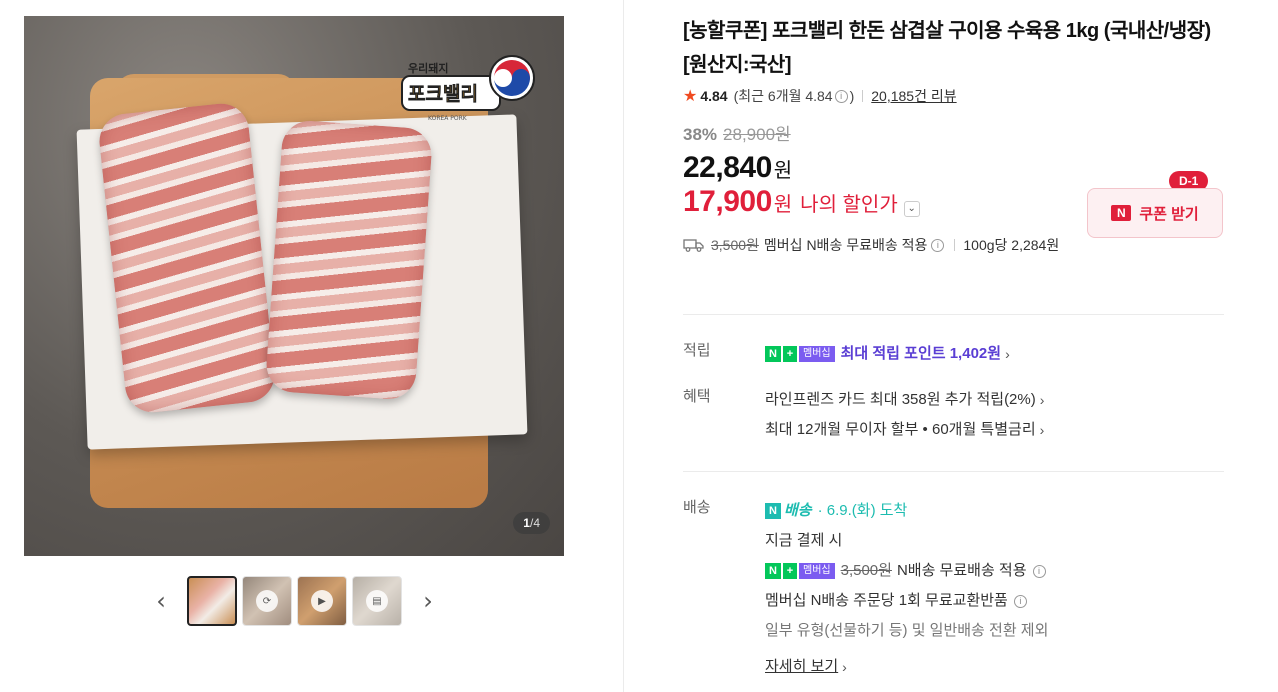 The width and height of the screenshot is (1278, 692). What do you see at coordinates (697, 507) in the screenshot?
I see `delivery-label: 배송` at bounding box center [697, 507].